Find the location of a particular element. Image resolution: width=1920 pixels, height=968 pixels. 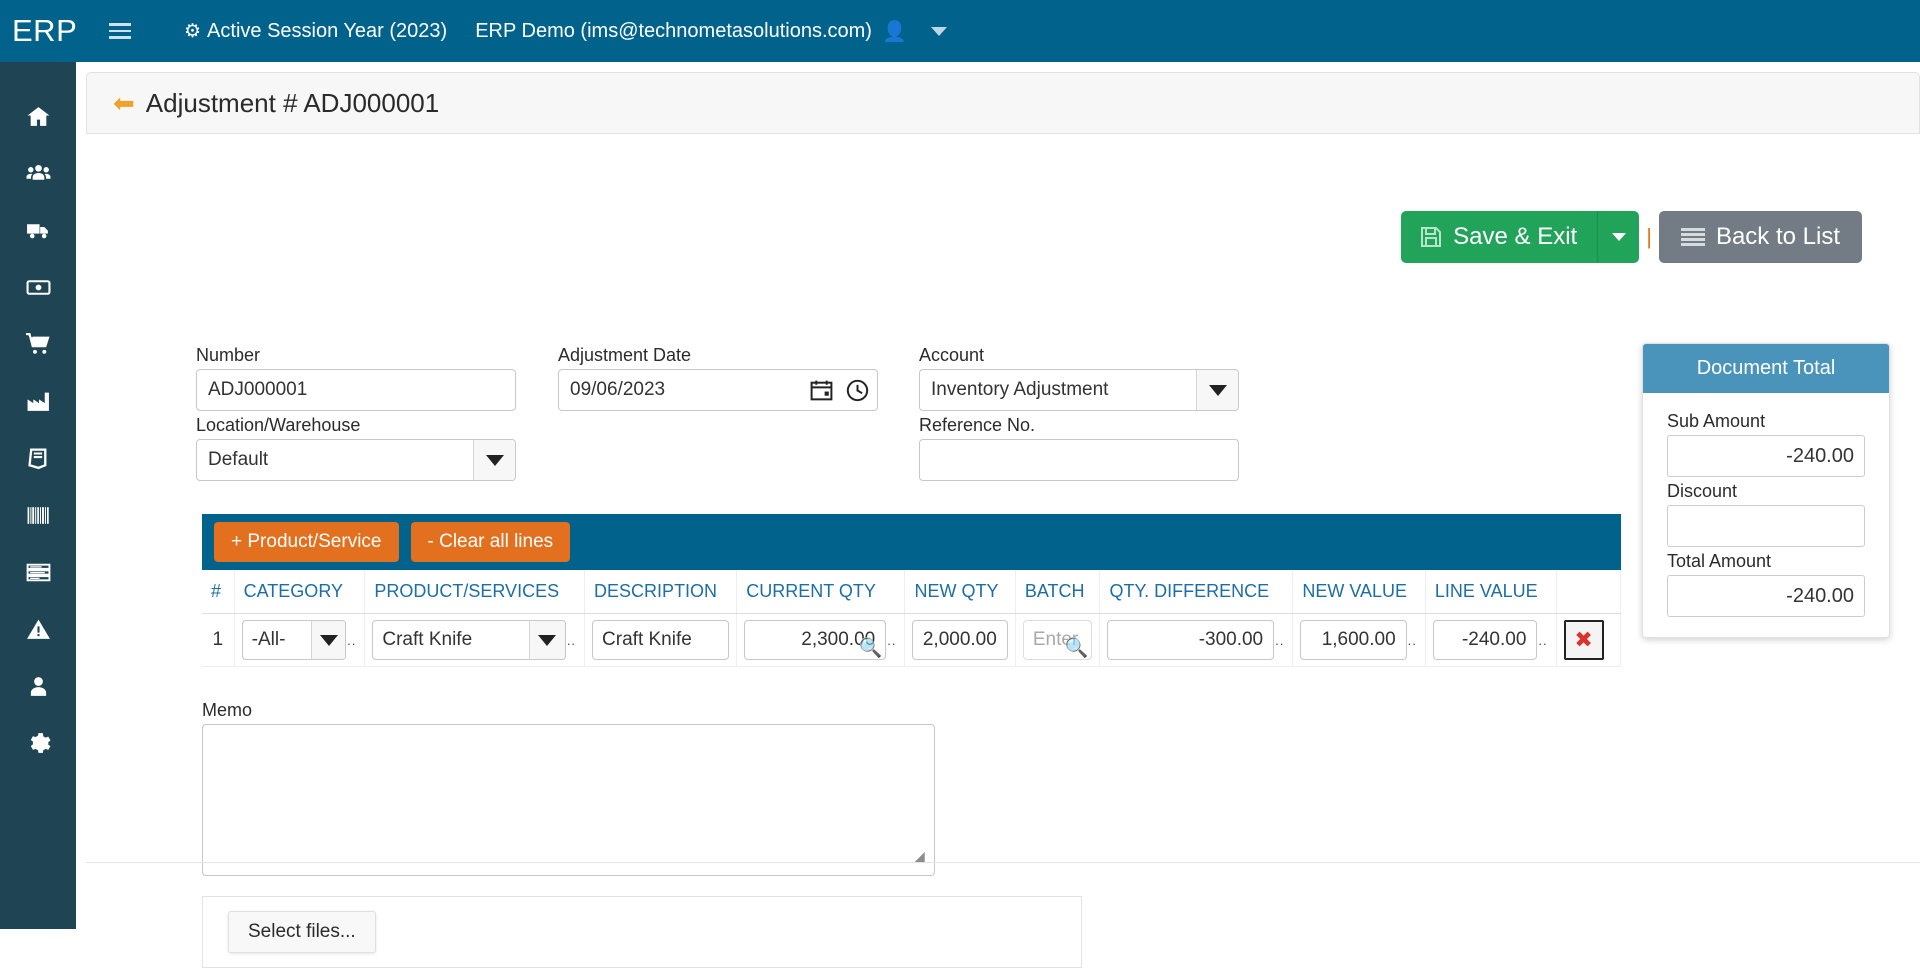

account-field-group: Account is located at coordinates (1079, 378).